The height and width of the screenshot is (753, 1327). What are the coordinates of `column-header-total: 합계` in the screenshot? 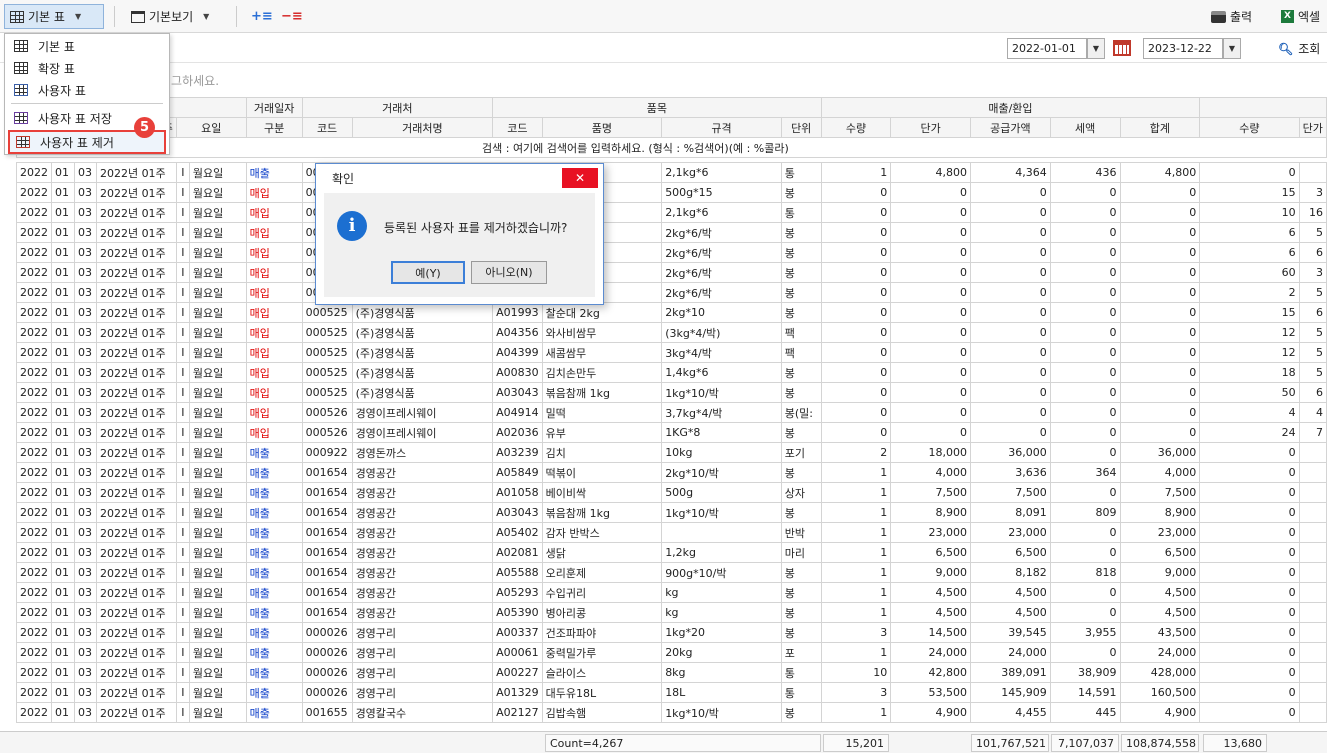 It's located at (1160, 127).